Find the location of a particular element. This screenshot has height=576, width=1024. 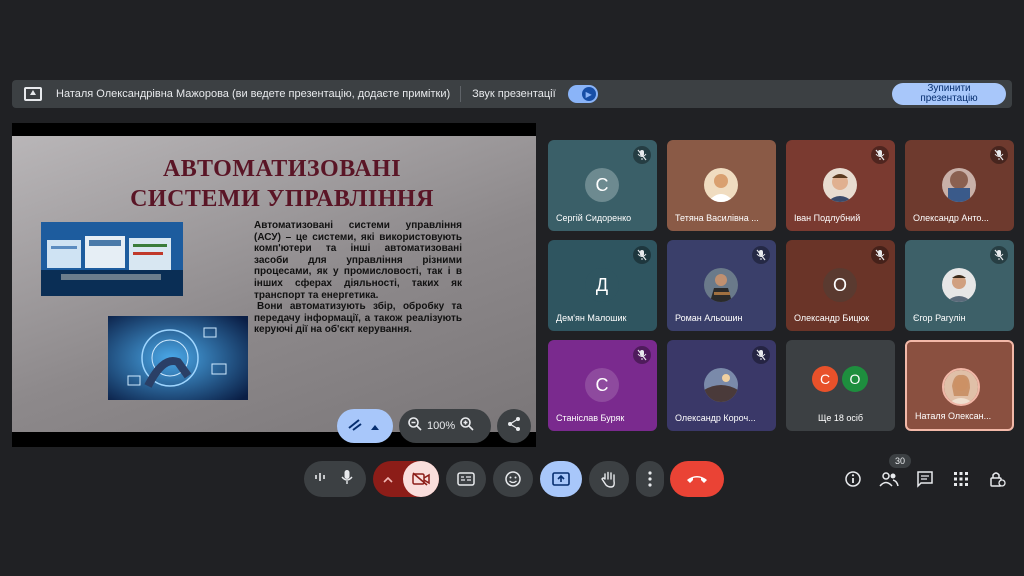

present-screen-button is located at coordinates (561, 479).